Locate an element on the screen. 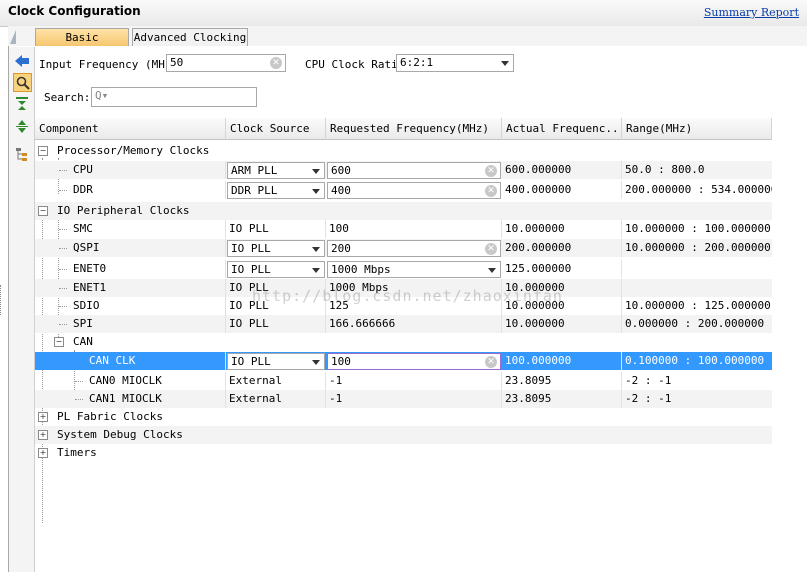  input-frequency-label: Input Frequency (MHz) is located at coordinates (109, 64).